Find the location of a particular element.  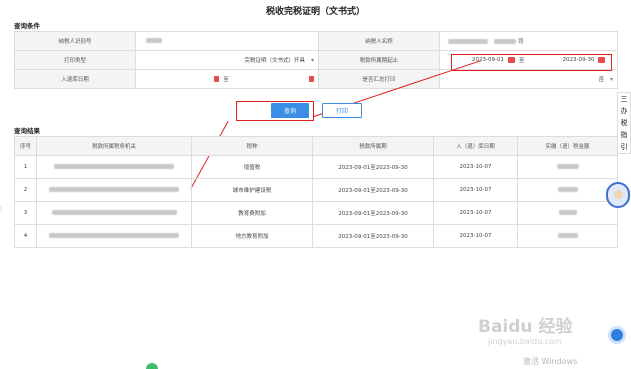

storage-date-range: 至 is located at coordinates (227, 79).